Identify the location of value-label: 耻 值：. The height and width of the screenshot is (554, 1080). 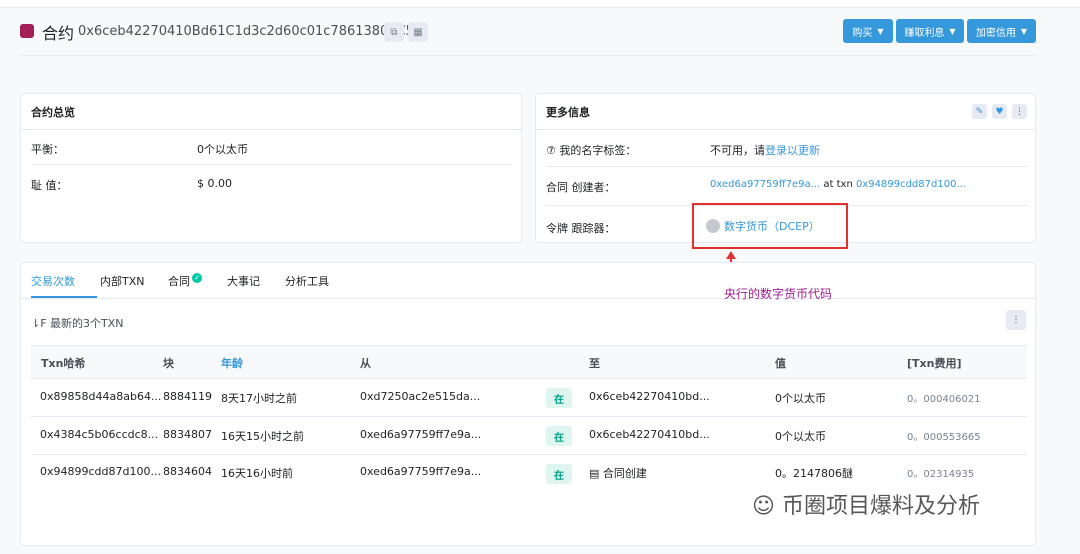
(49, 185).